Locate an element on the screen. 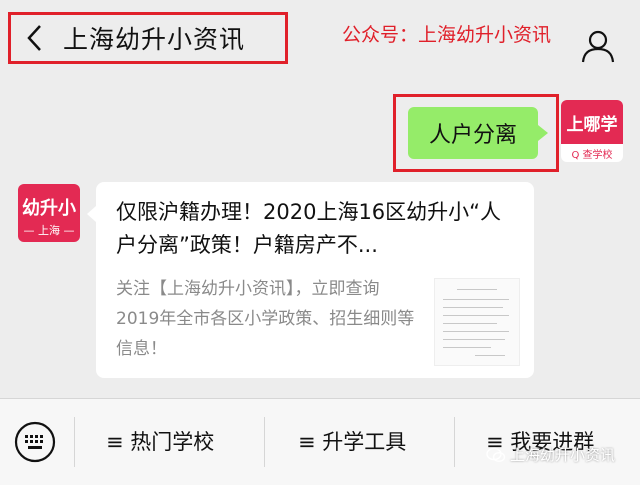  back-arrow-icon is located at coordinates (35, 38).